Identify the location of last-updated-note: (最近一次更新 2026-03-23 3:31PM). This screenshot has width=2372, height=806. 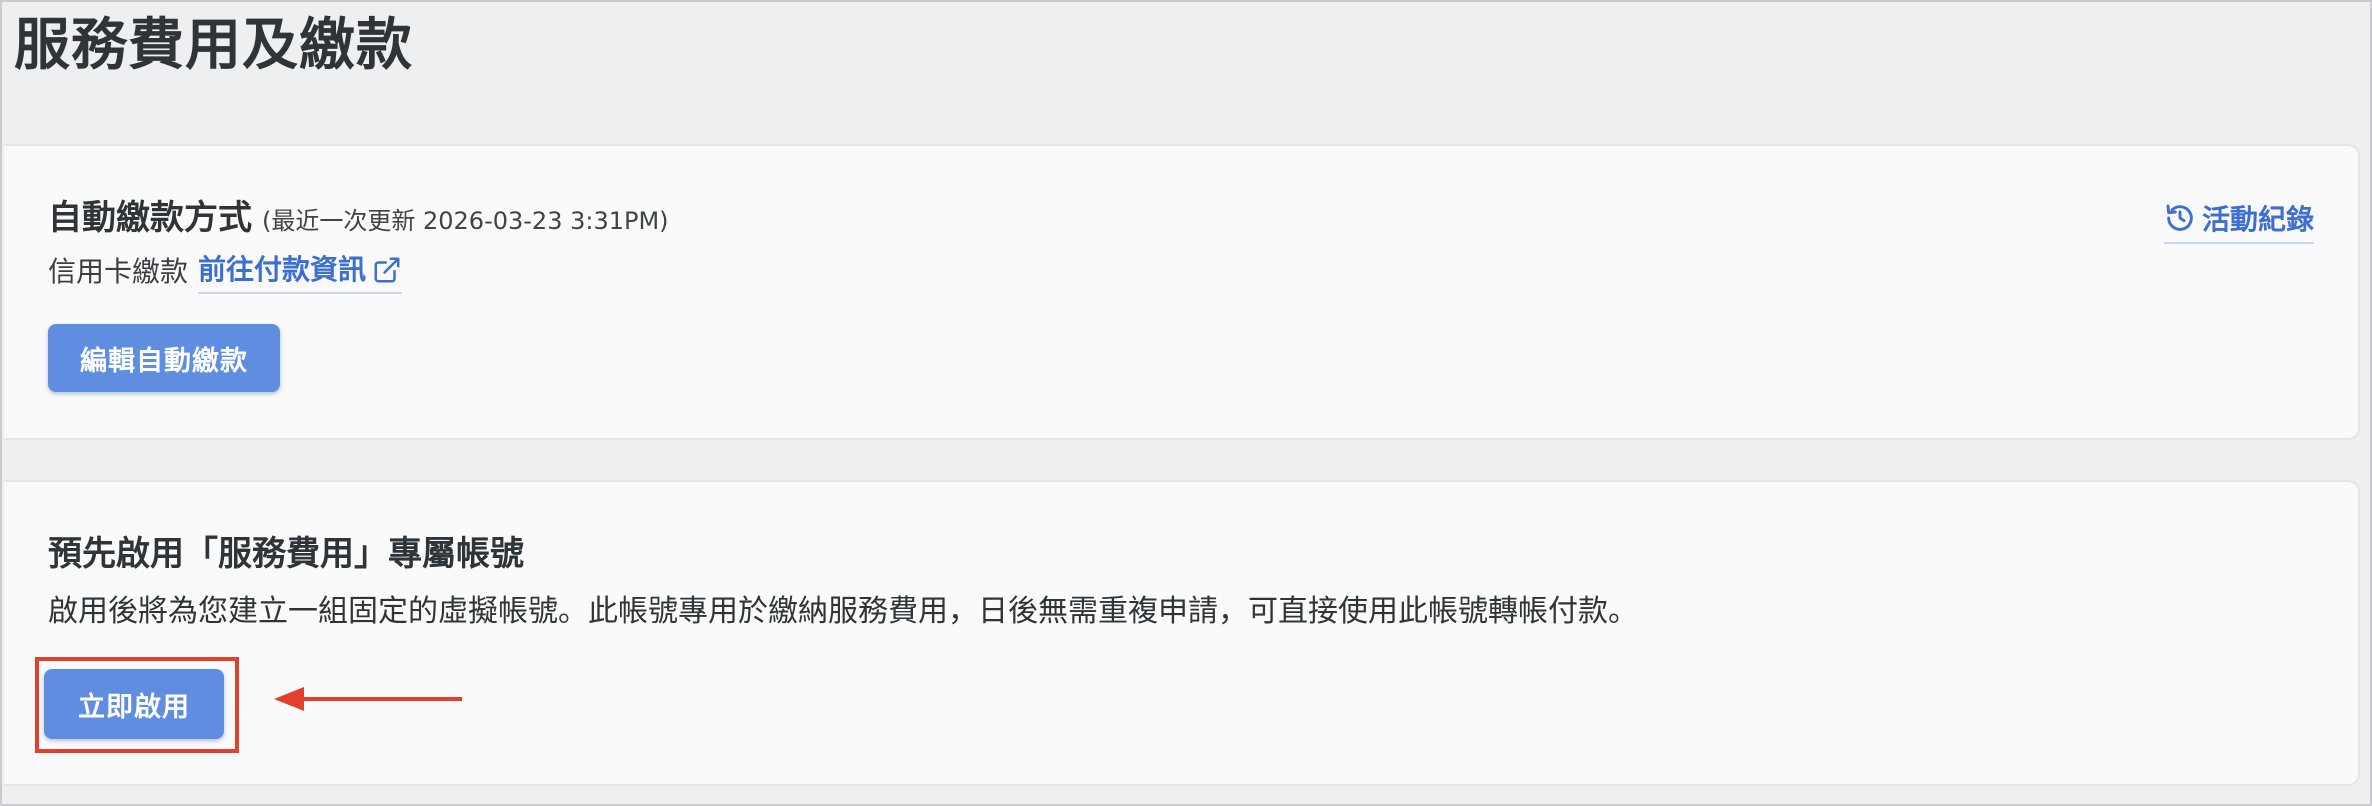
(465, 221).